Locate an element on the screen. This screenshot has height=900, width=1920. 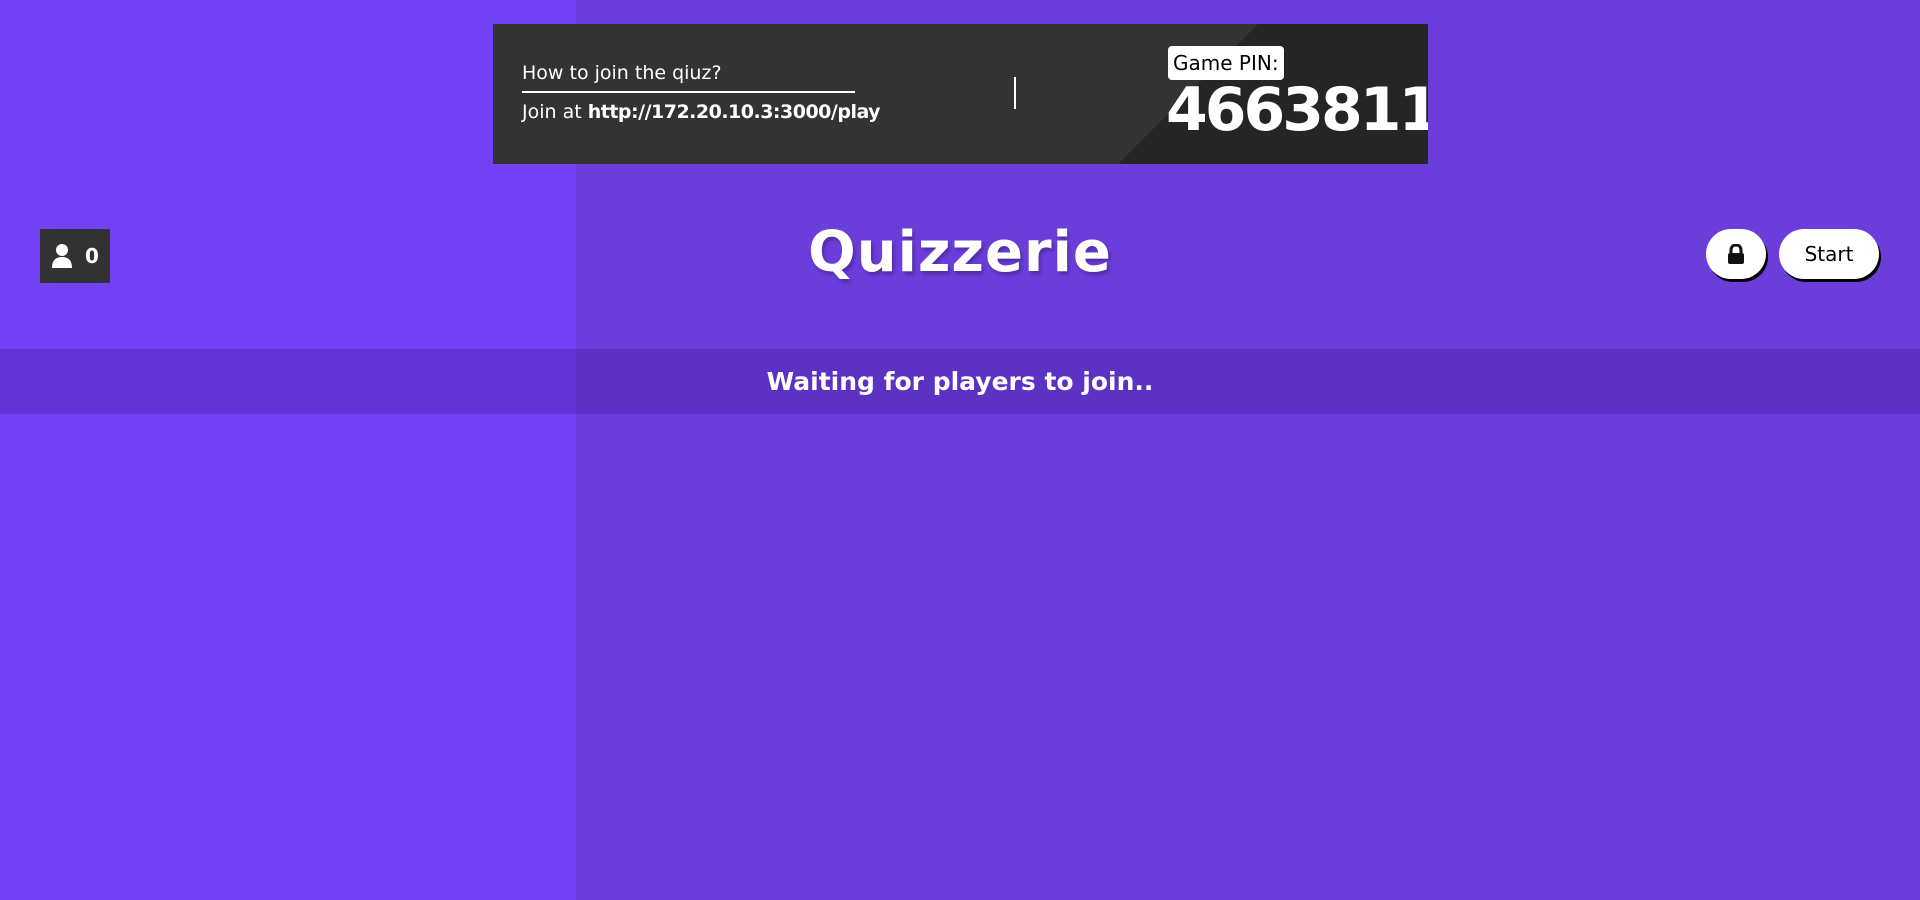
page-title: Quizzerie is located at coordinates (960, 252).